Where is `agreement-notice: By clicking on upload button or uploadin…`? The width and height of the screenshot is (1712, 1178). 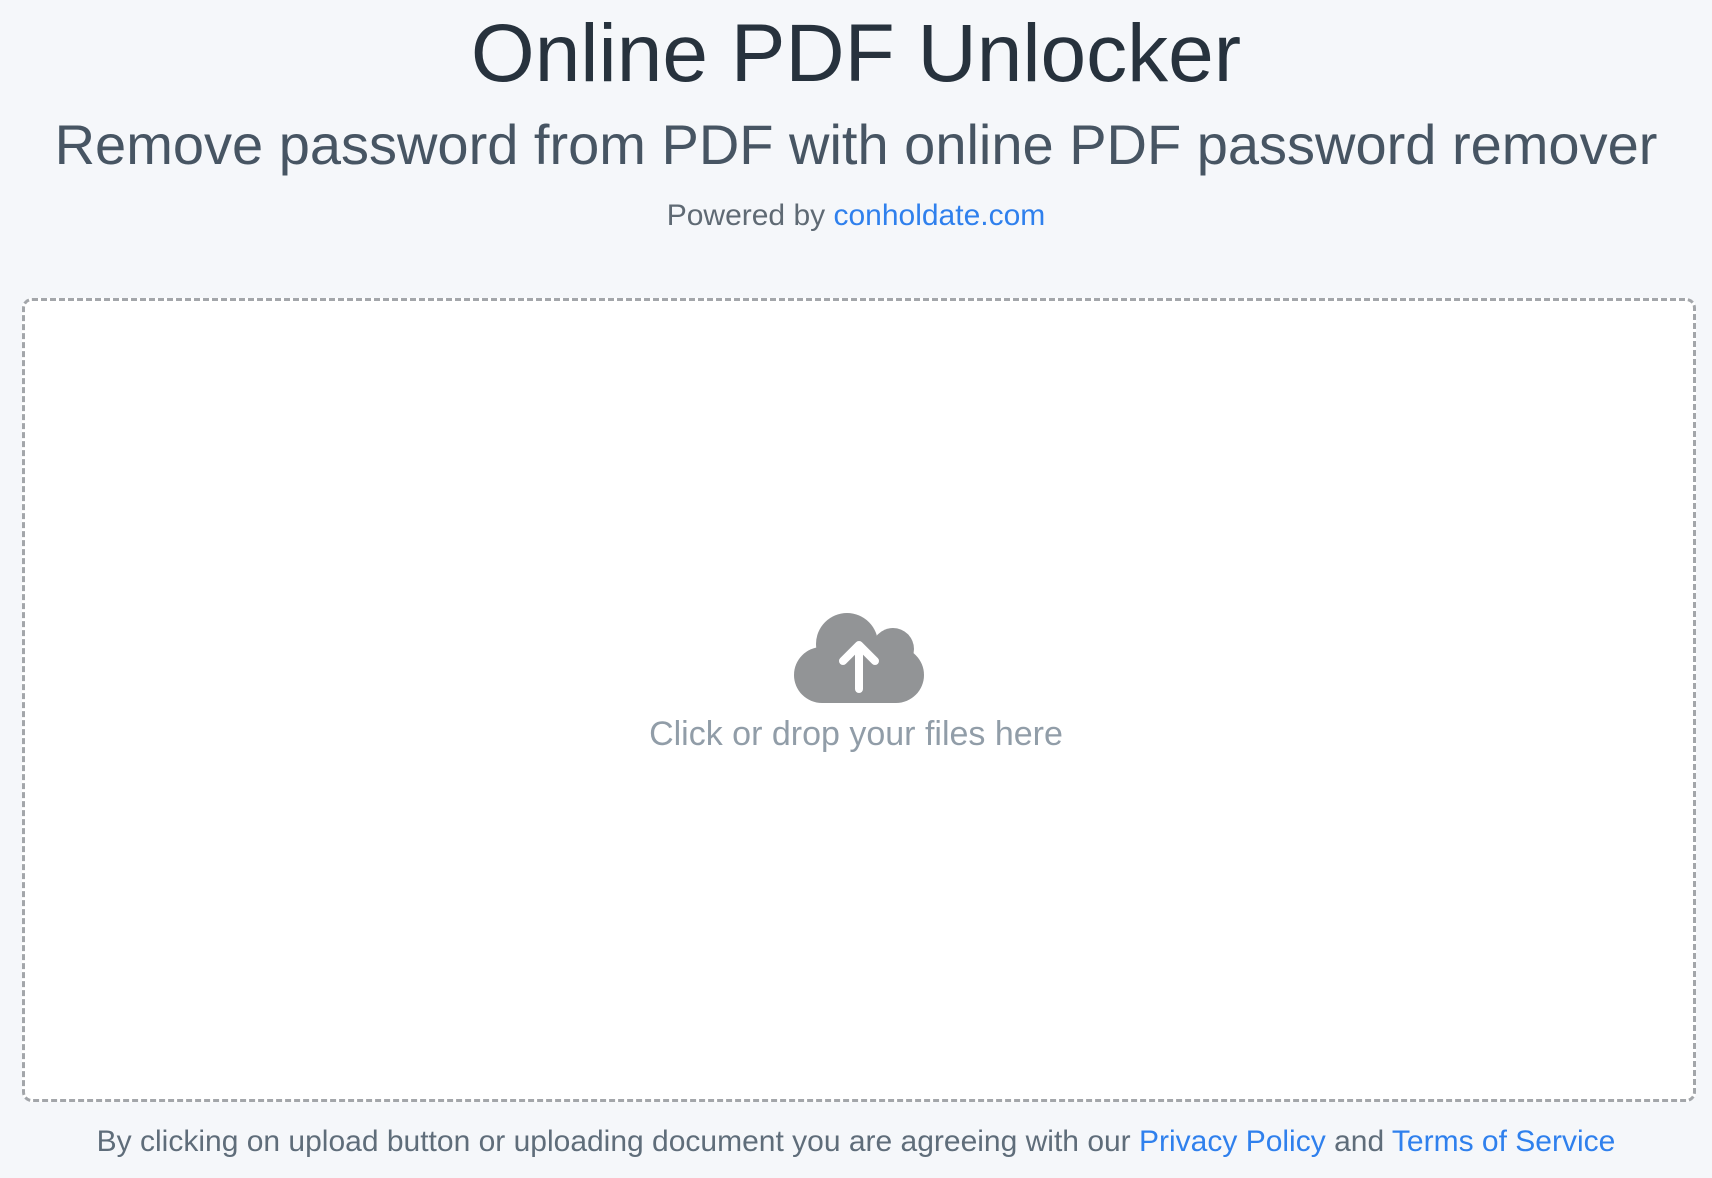 agreement-notice: By clicking on upload button or uploadin… is located at coordinates (856, 1142).